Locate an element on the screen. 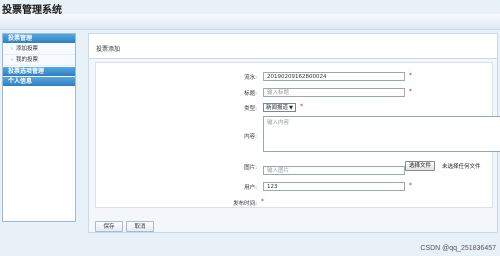  content-label: 内容: is located at coordinates (250, 137).